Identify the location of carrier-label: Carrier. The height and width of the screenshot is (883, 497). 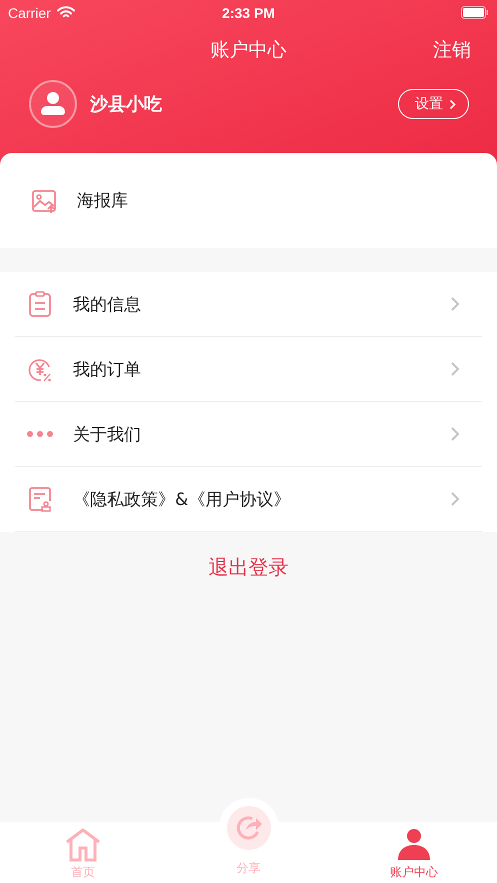
(29, 12).